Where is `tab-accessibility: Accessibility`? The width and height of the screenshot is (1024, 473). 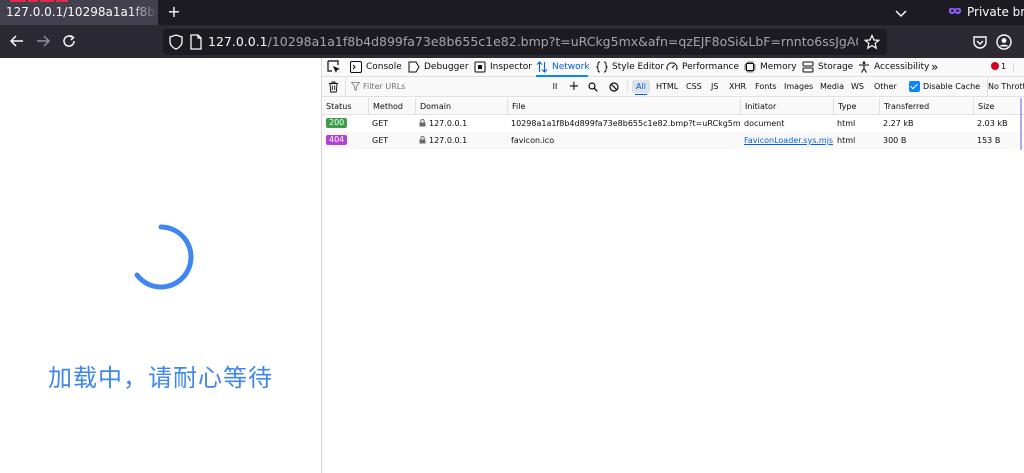 tab-accessibility: Accessibility is located at coordinates (894, 67).